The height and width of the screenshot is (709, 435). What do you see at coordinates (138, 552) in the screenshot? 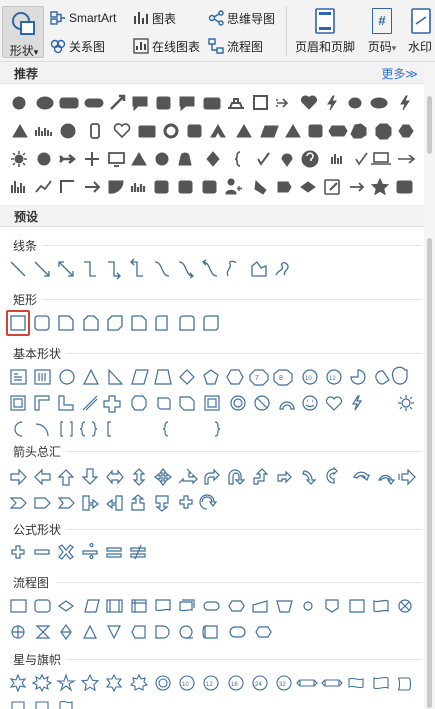
I see `math-not-equal-icon` at bounding box center [138, 552].